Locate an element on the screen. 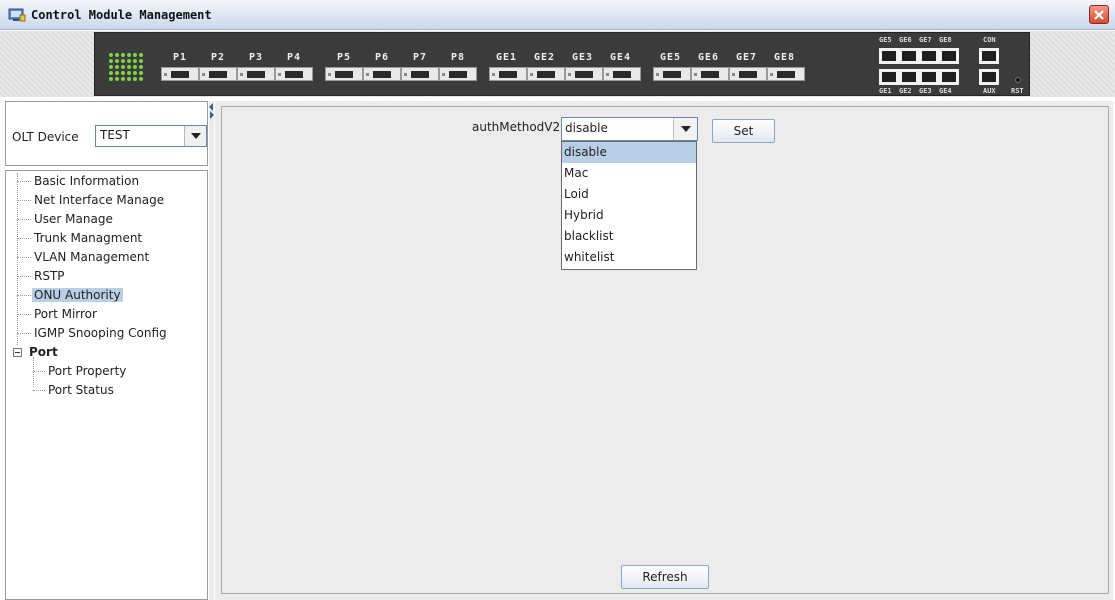 This screenshot has width=1115, height=600. window-title: Control Module Management is located at coordinates (121, 15).